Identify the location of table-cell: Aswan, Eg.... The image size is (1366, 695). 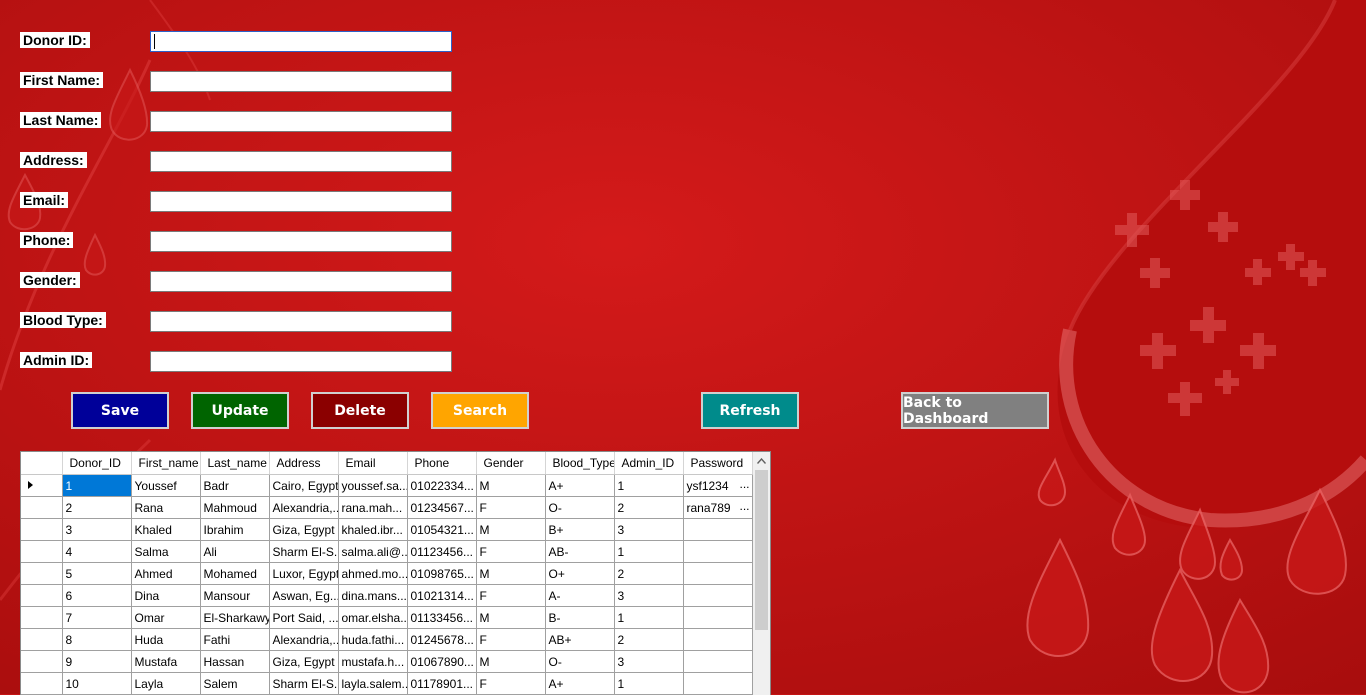
(304, 595).